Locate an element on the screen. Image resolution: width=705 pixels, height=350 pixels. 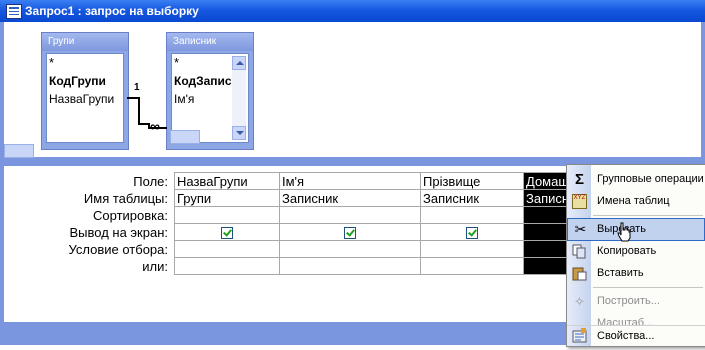
field-list: * КодГрупи НазваГрупи is located at coordinates (85, 98).